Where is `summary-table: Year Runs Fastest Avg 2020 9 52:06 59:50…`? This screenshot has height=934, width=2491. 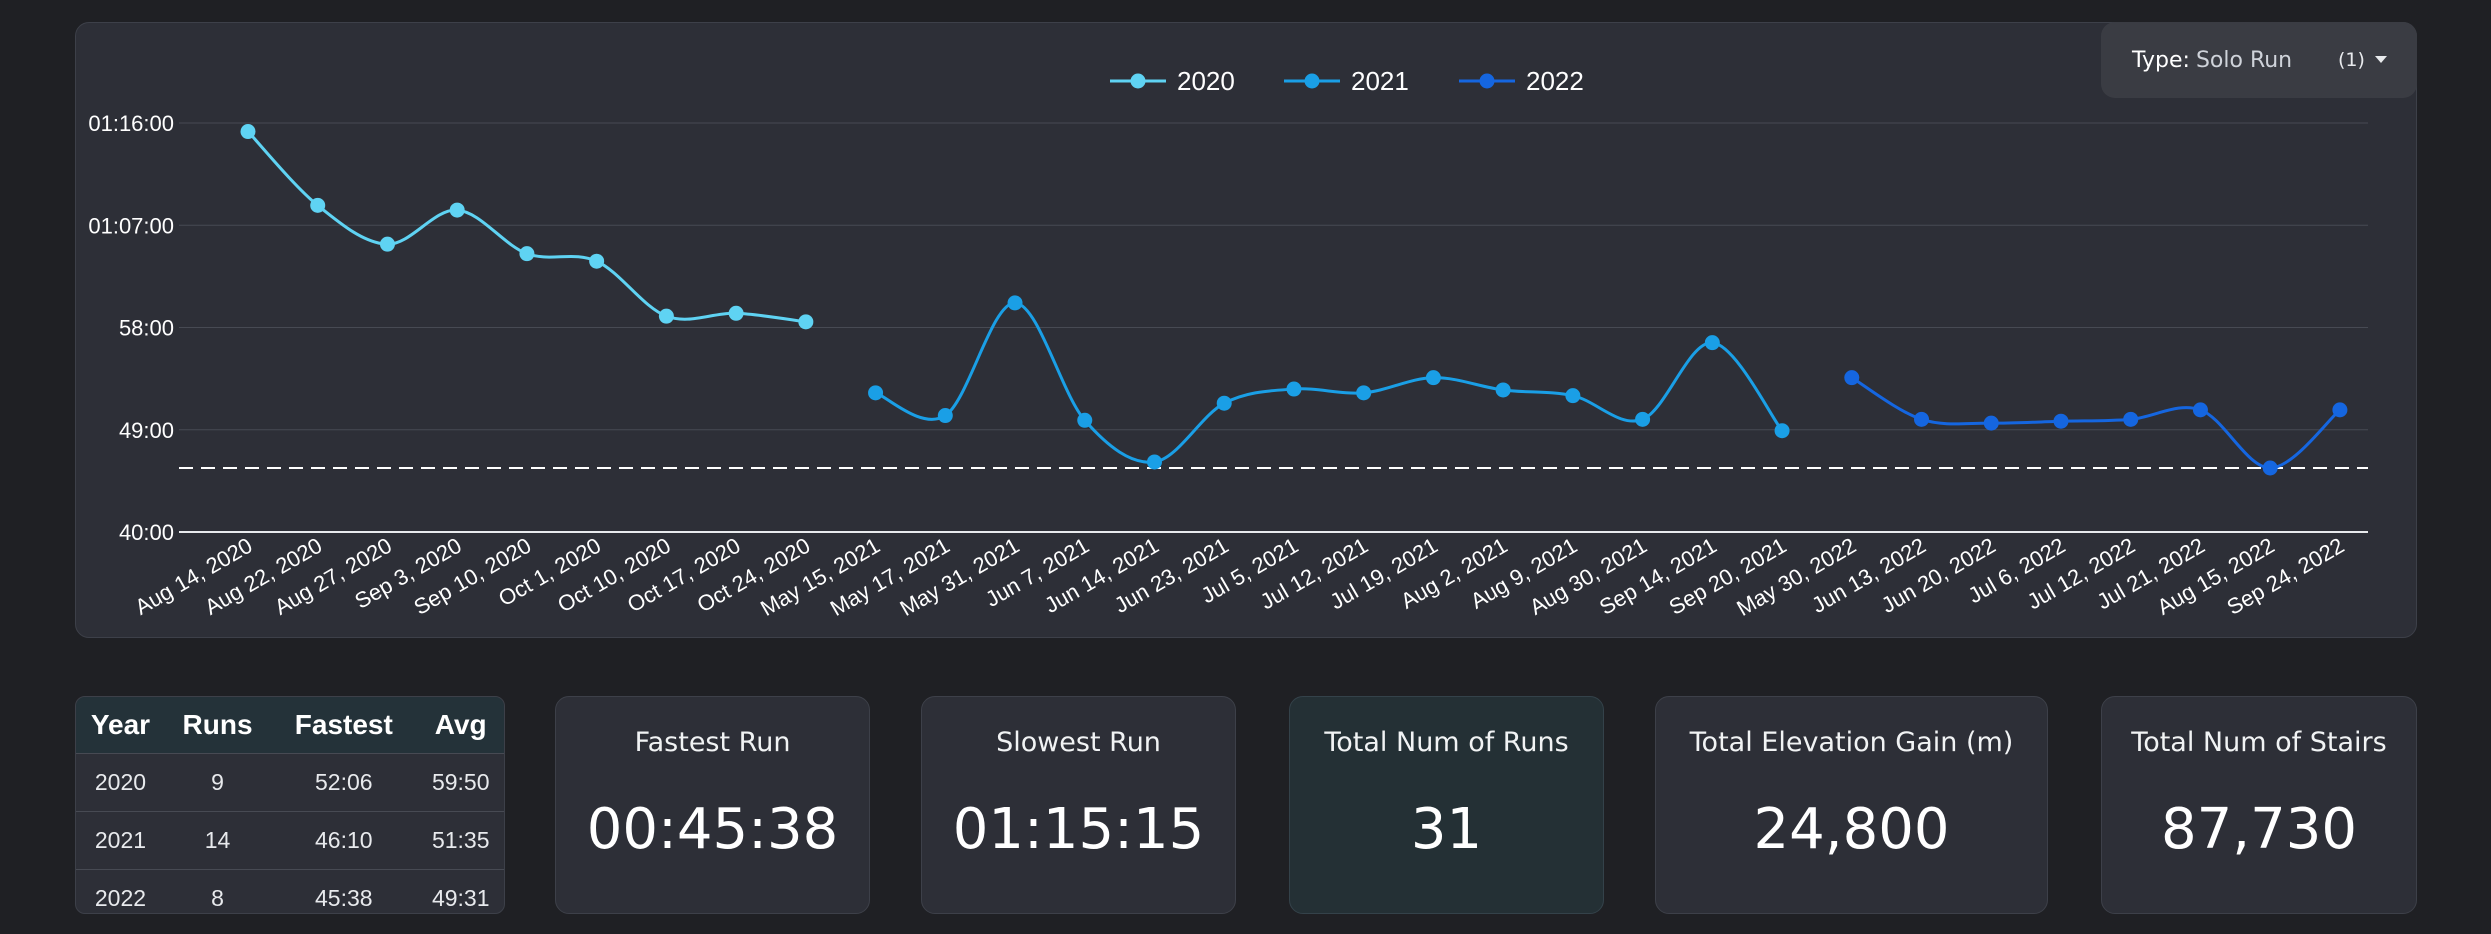
summary-table: Year Runs Fastest Avg 2020 9 52:06 59:50… is located at coordinates (290, 805).